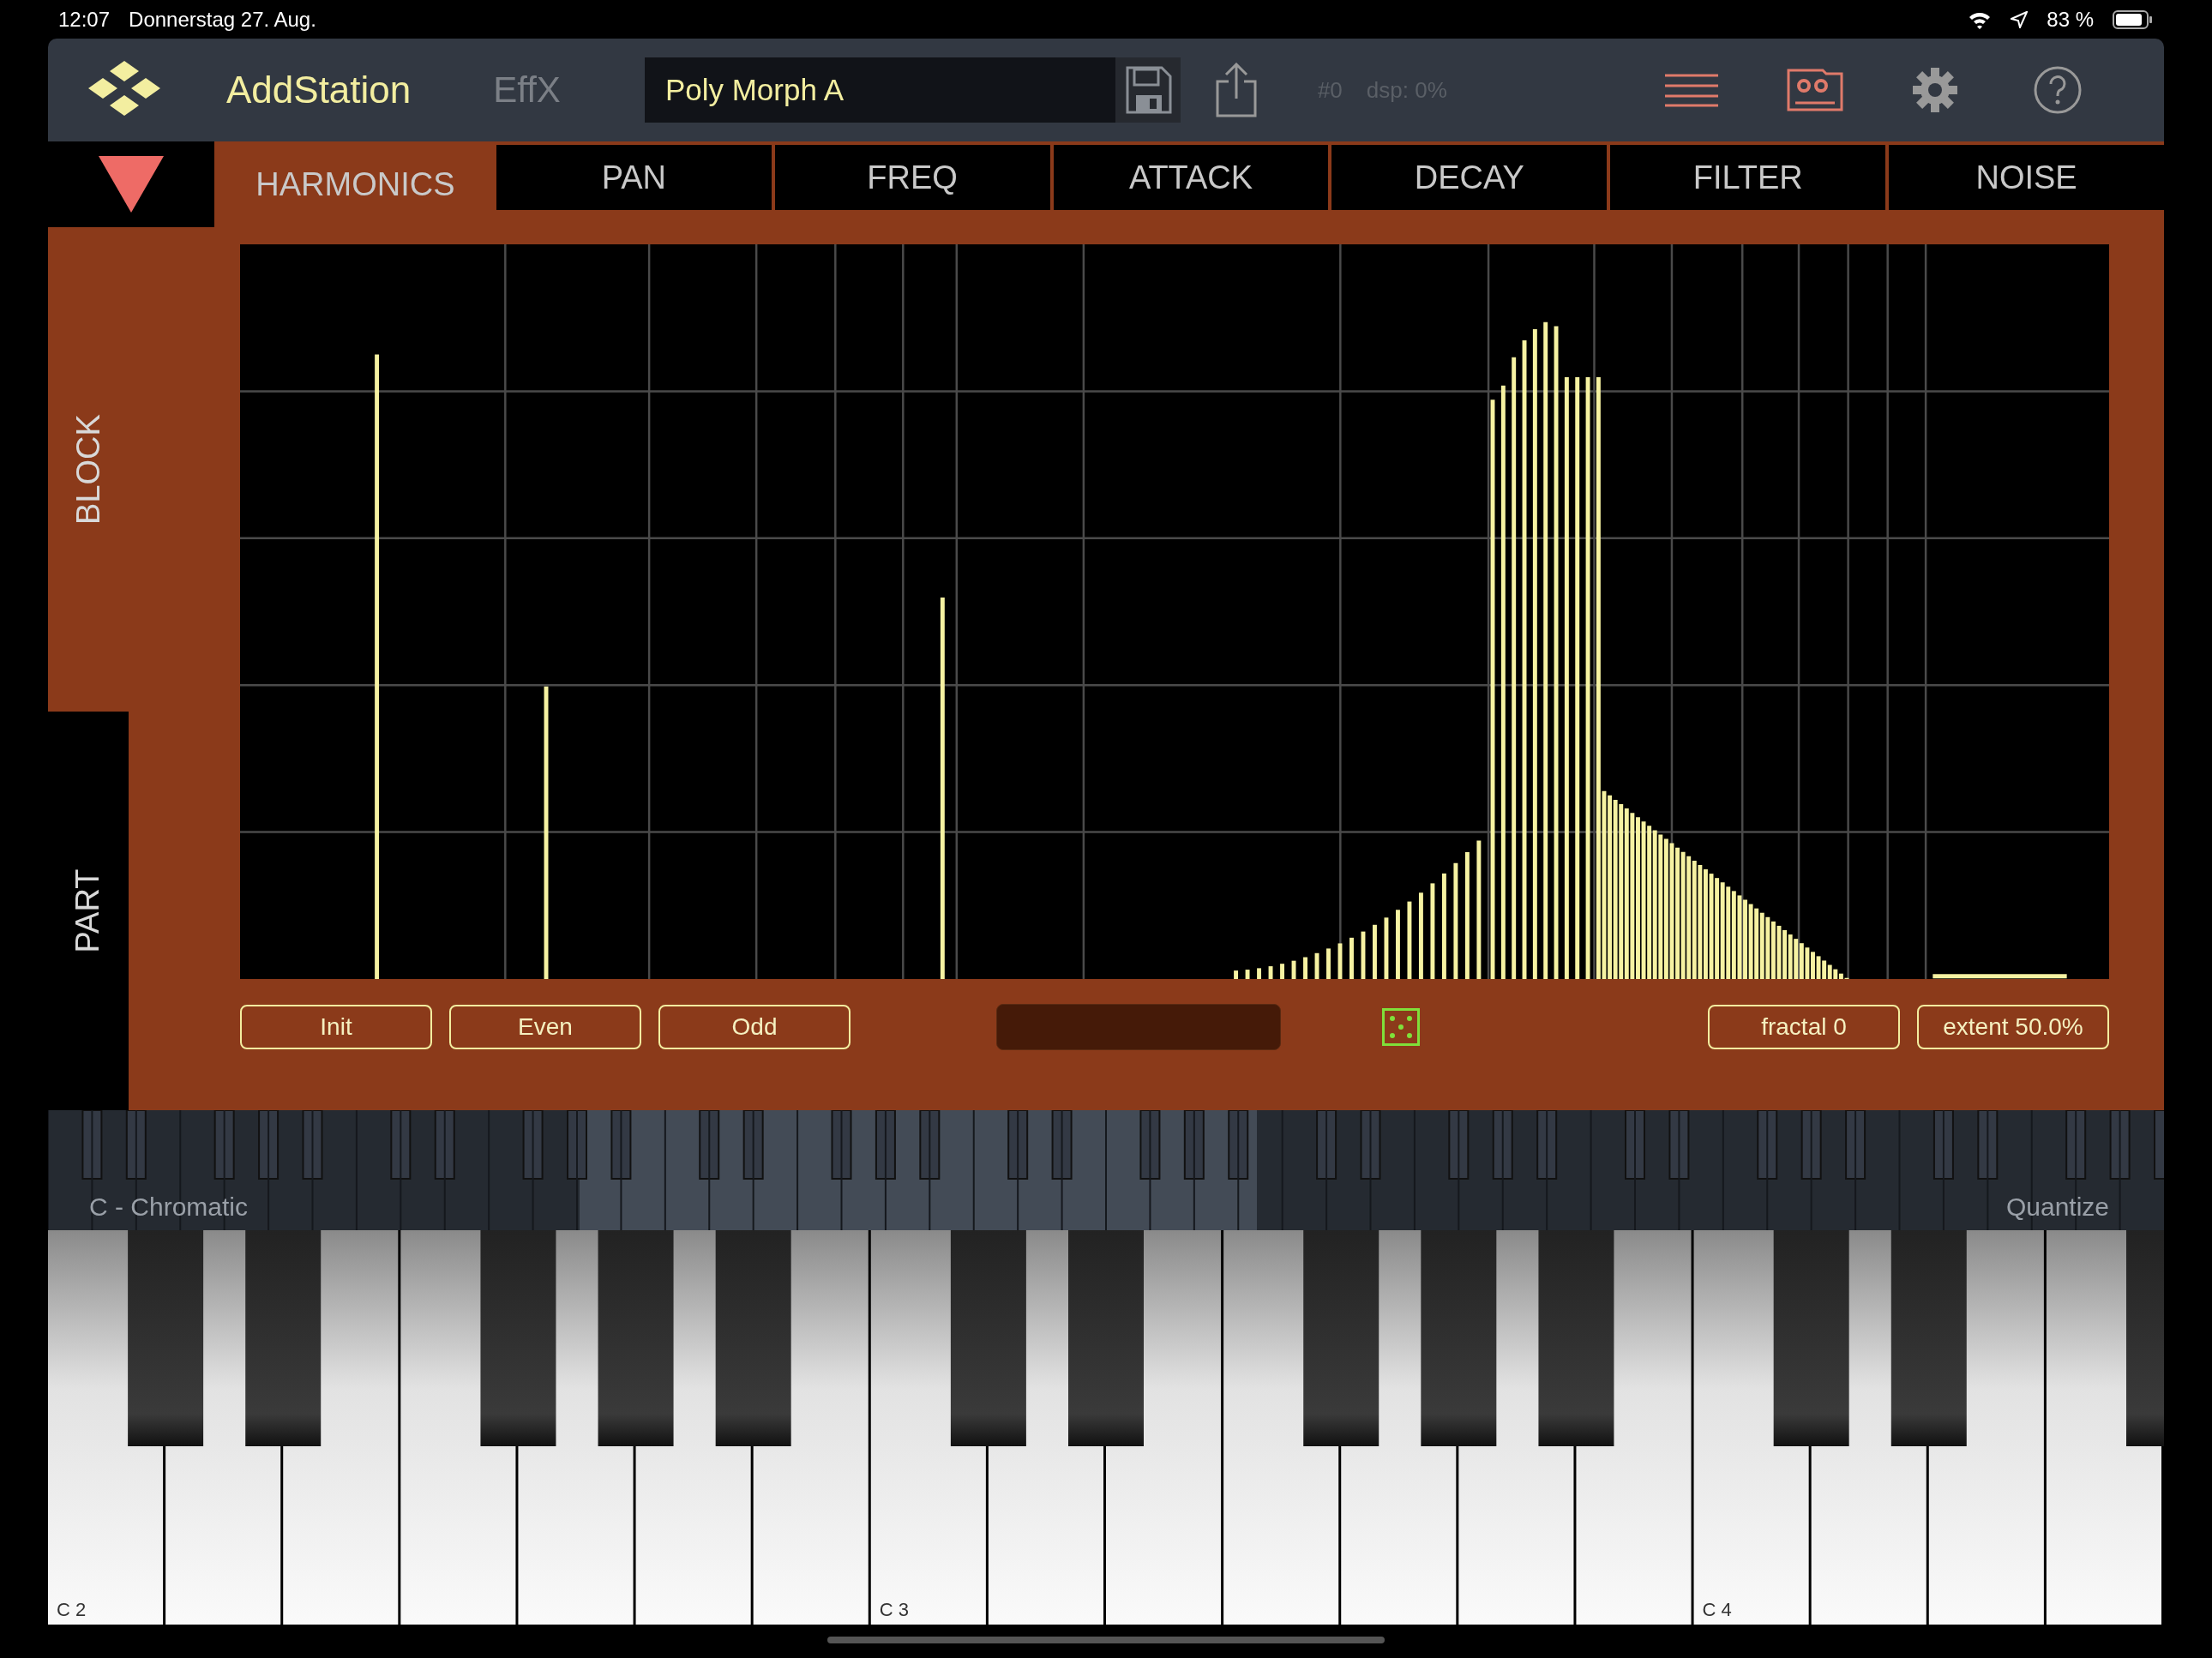 The height and width of the screenshot is (1658, 2212). Describe the element at coordinates (222, 19) in the screenshot. I see `status-date: Donnerstag 27. Aug.` at that location.